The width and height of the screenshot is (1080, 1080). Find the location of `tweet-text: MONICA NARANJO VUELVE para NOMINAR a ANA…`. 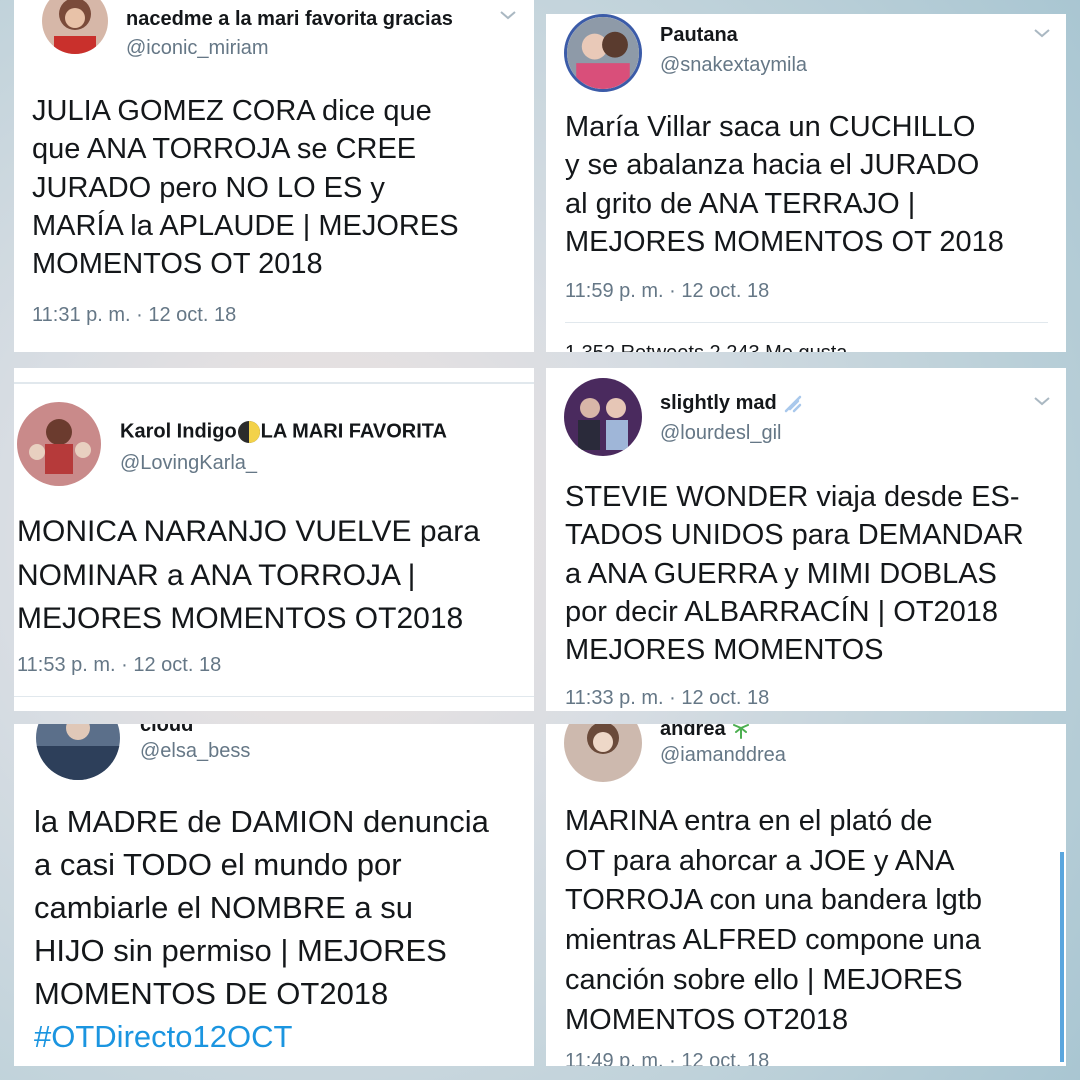

tweet-text: MONICA NARANJO VUELVE para NOMINAR a ANA… is located at coordinates (248, 575).